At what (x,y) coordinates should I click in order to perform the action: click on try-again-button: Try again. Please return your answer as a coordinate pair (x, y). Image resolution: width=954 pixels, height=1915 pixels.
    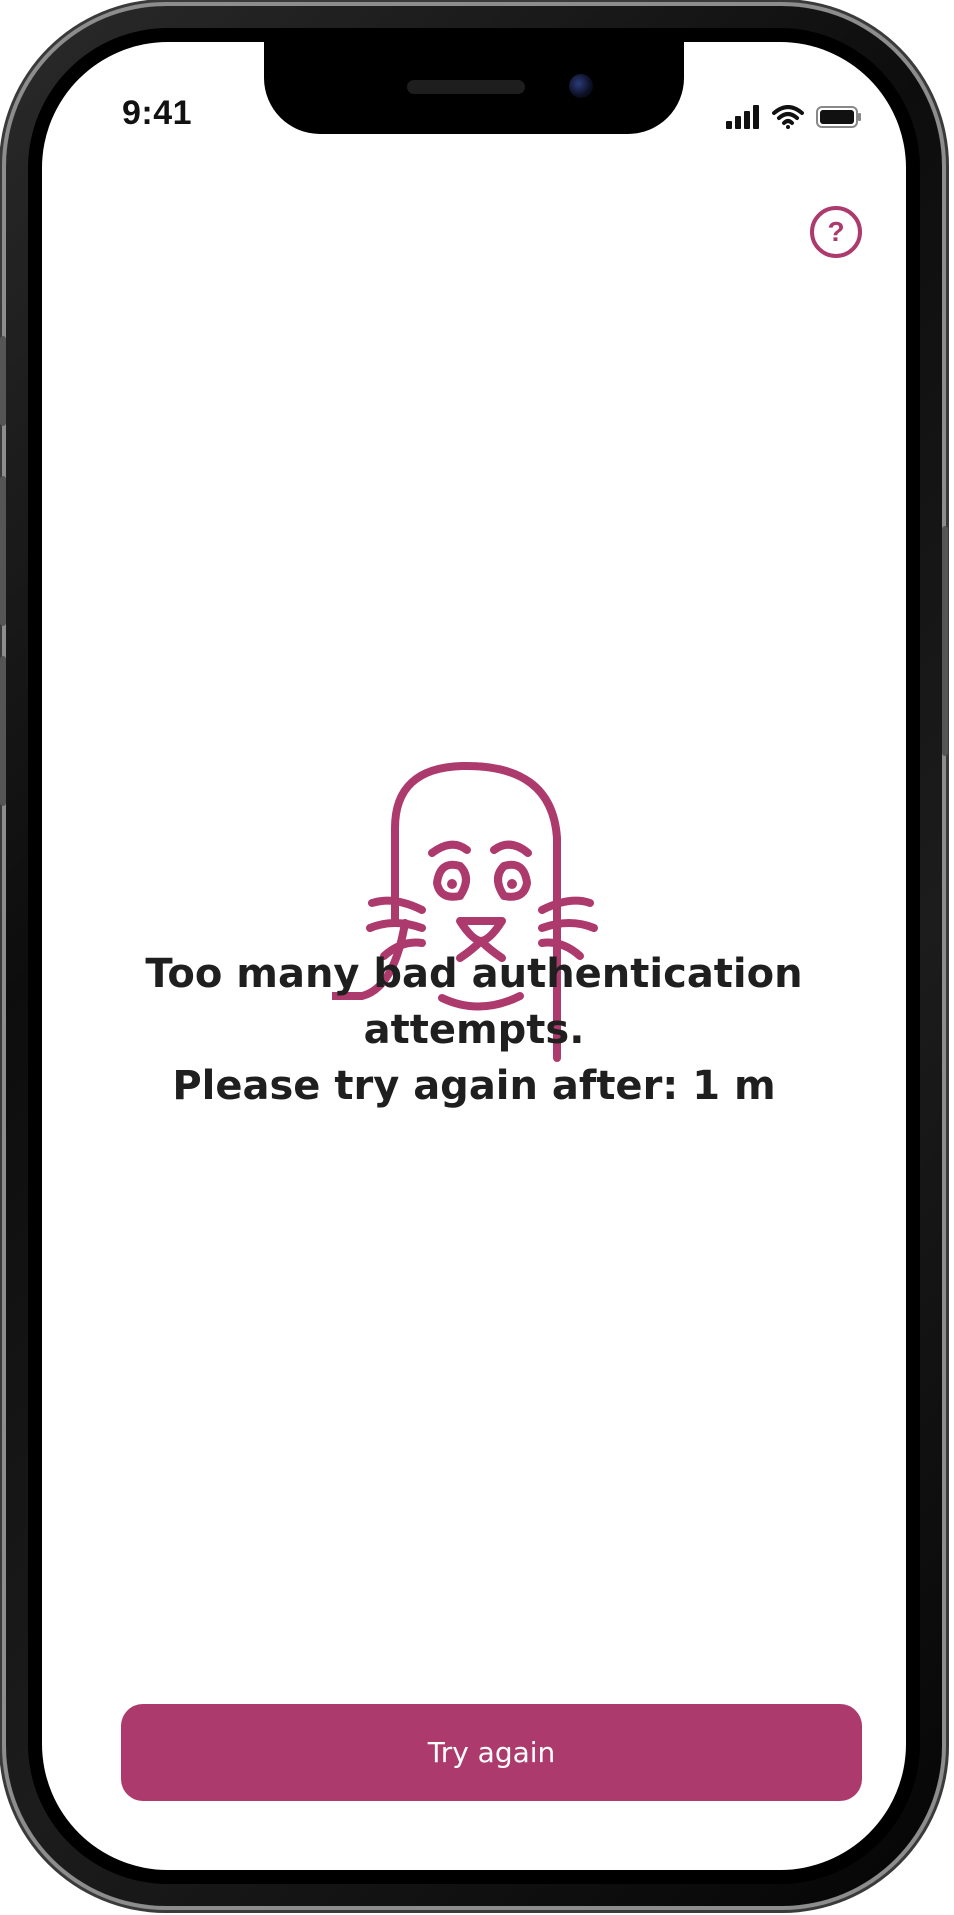
    Looking at the image, I should click on (491, 1752).